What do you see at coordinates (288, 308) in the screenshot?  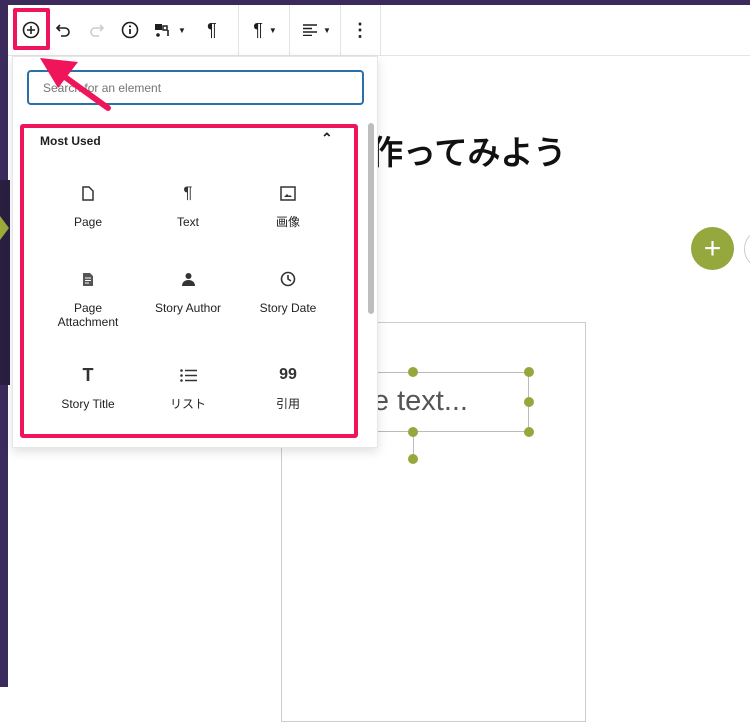 I see `block-label: Story Date` at bounding box center [288, 308].